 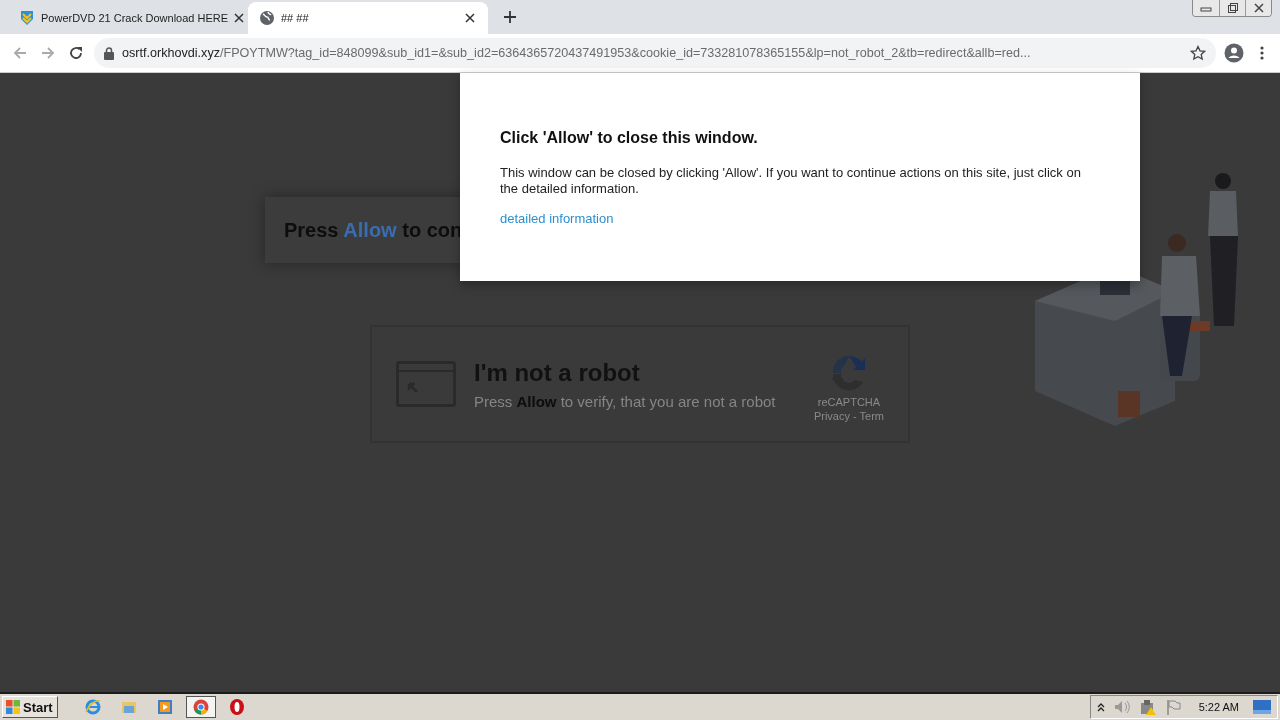 I want to click on clock-text: 5:22 AM, so click(x=1218, y=707).